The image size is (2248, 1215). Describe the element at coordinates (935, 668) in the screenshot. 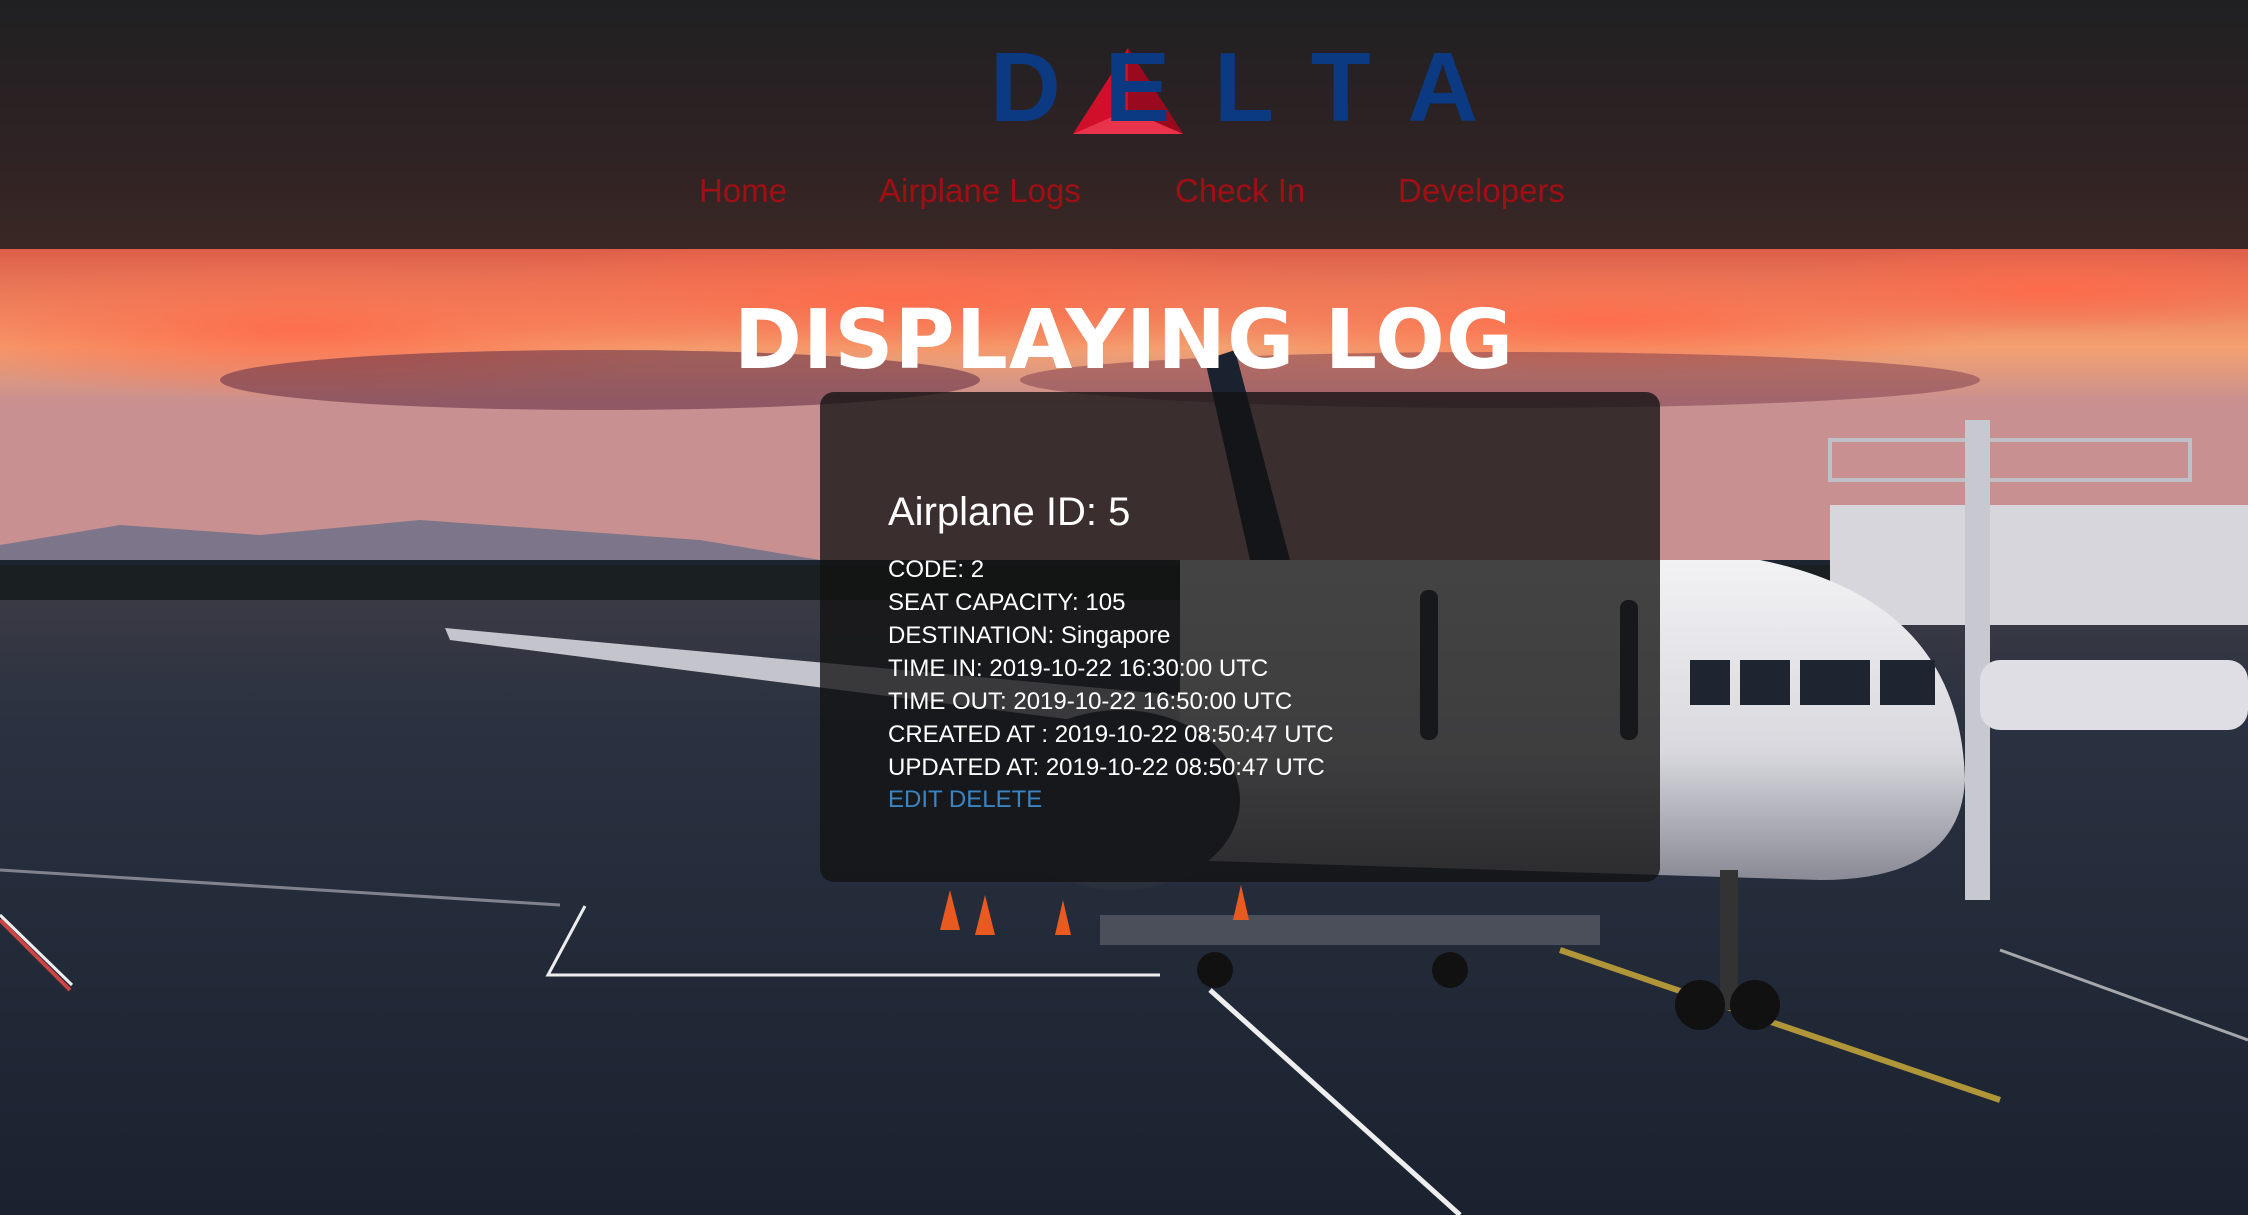

I see `field-label: TIME IN:` at that location.